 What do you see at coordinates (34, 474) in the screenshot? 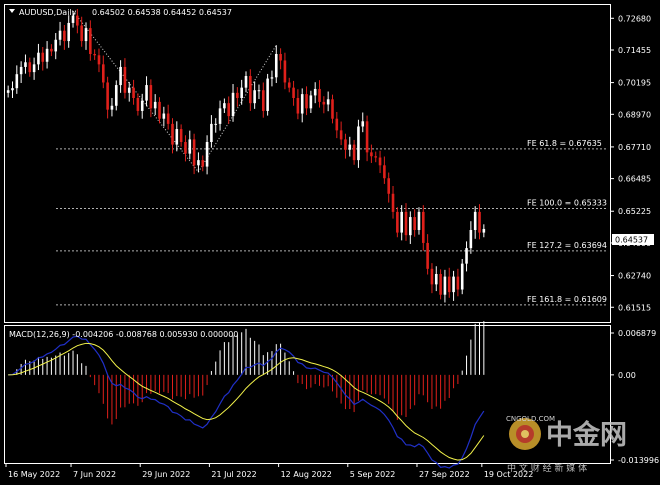
I see `date-tick-label: 16 May 2022` at bounding box center [34, 474].